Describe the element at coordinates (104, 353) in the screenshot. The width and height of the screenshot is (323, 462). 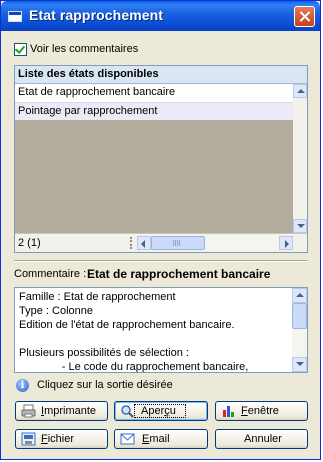
I see `comment-line: Plusieurs possibilités de sélection :` at that location.